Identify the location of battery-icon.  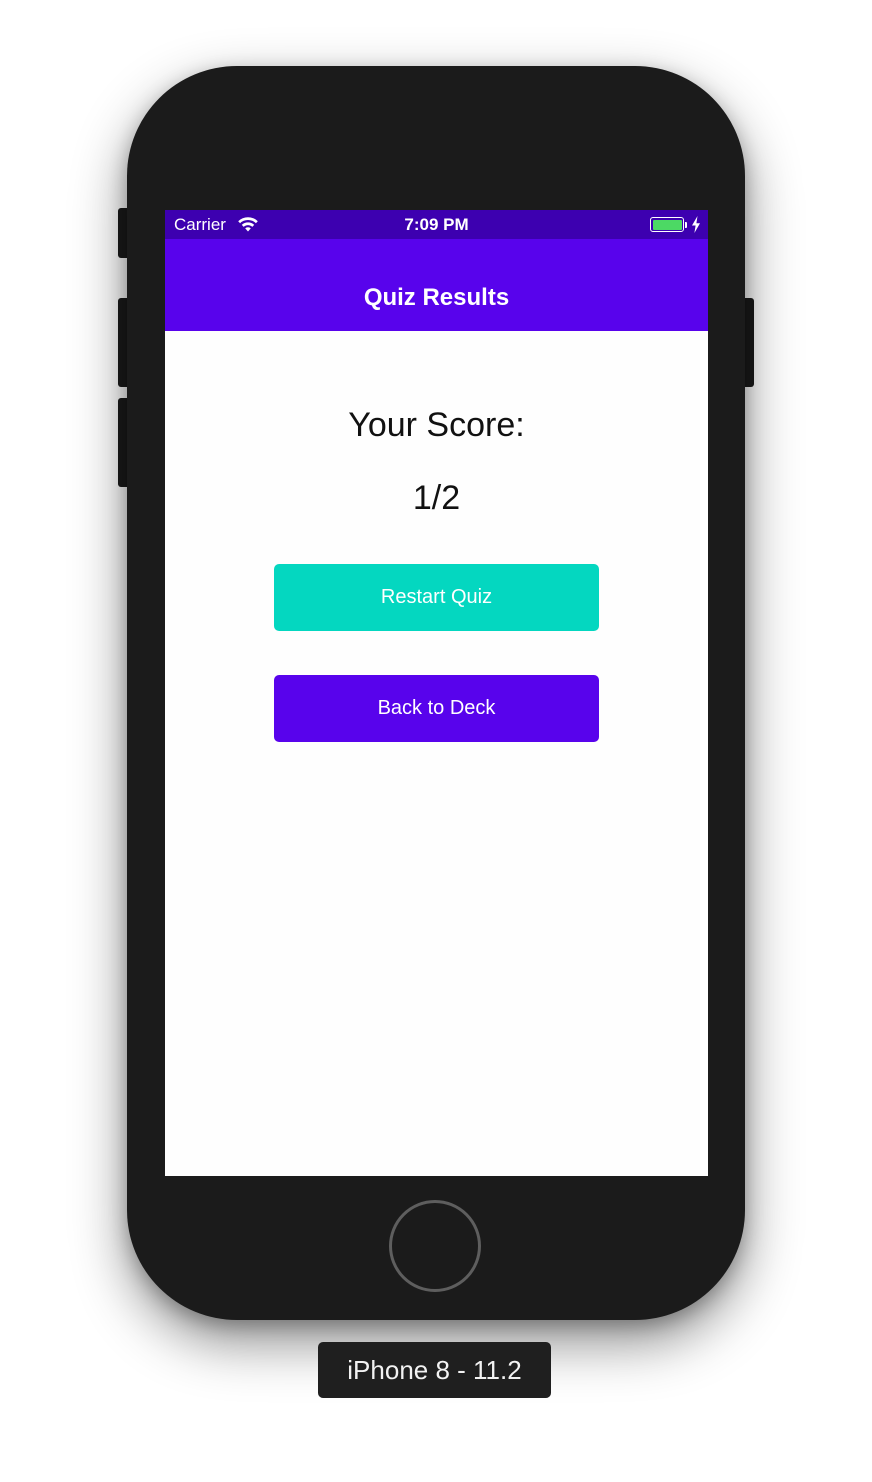
(667, 224).